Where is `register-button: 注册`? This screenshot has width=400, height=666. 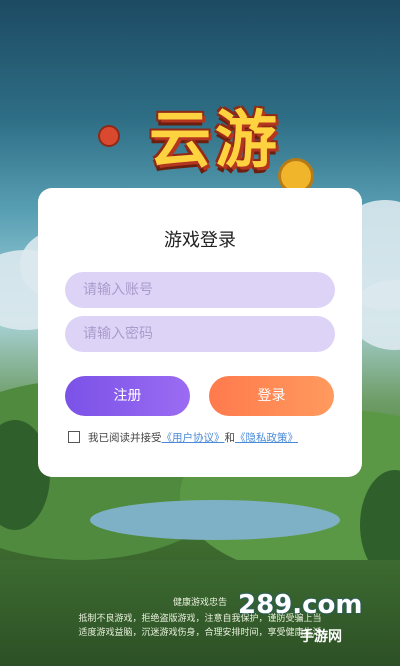
register-button: 注册 is located at coordinates (127, 396).